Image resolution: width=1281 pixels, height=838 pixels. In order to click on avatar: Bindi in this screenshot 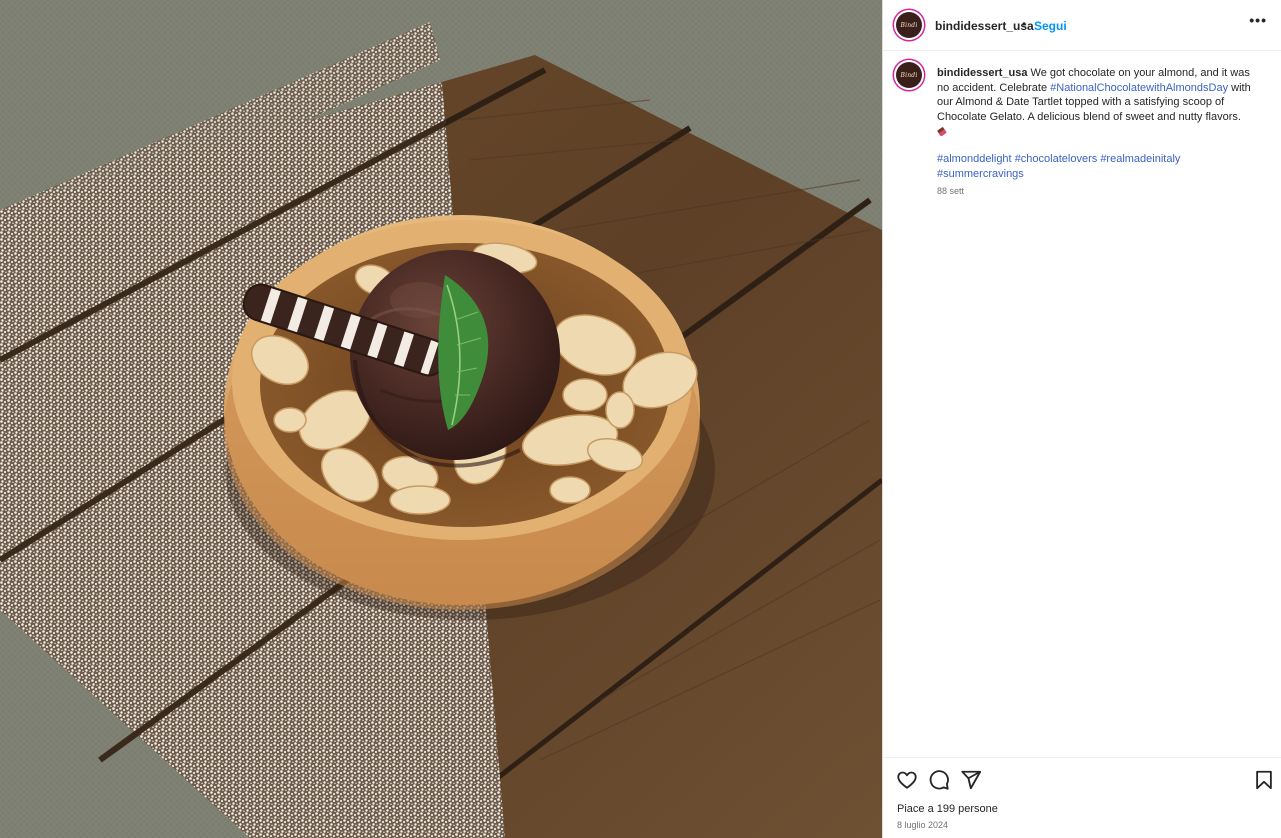, I will do `click(909, 25)`.